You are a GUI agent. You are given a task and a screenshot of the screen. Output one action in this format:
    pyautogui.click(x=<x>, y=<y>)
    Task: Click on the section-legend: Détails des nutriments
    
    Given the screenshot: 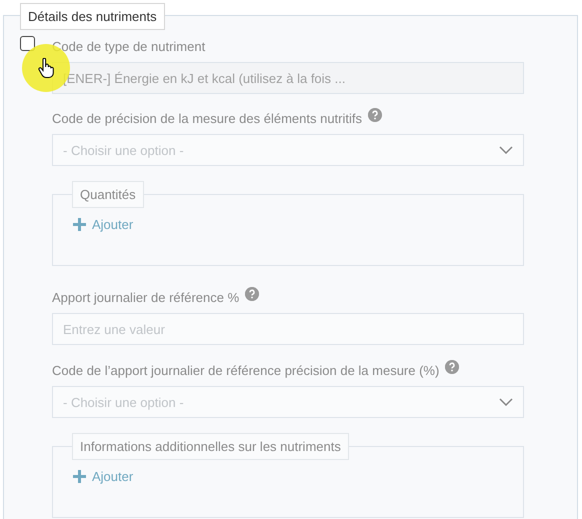 What is the action you would take?
    pyautogui.click(x=92, y=16)
    